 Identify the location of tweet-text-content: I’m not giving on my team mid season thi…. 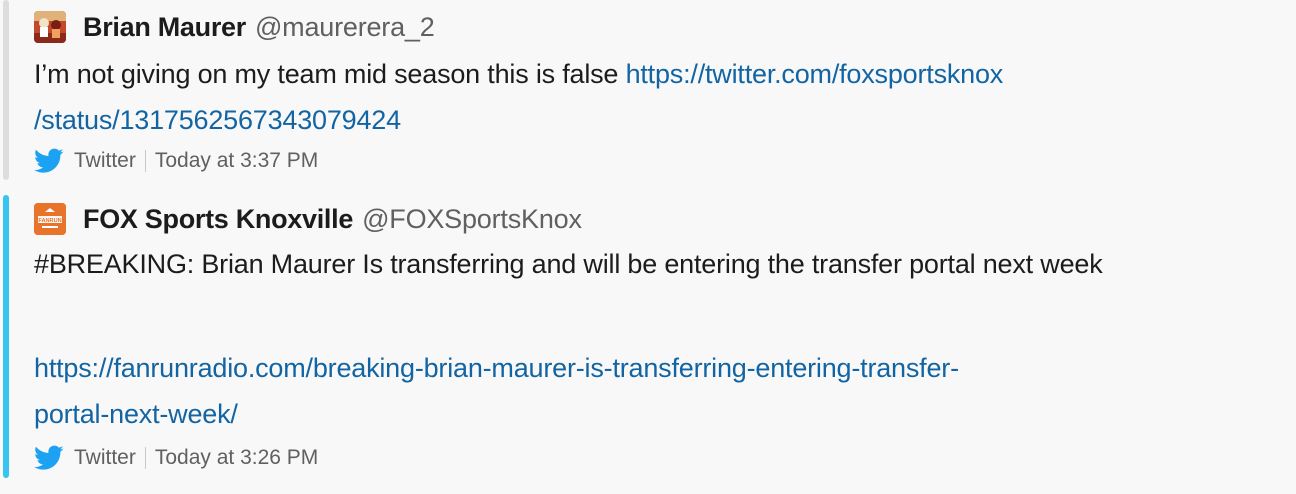
(330, 74).